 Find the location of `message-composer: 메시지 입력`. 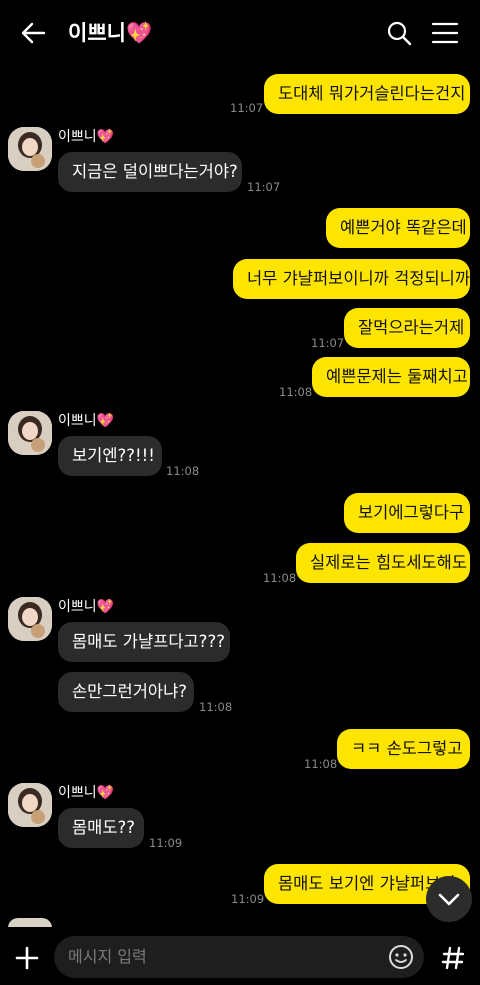

message-composer: 메시지 입력 is located at coordinates (240, 956).